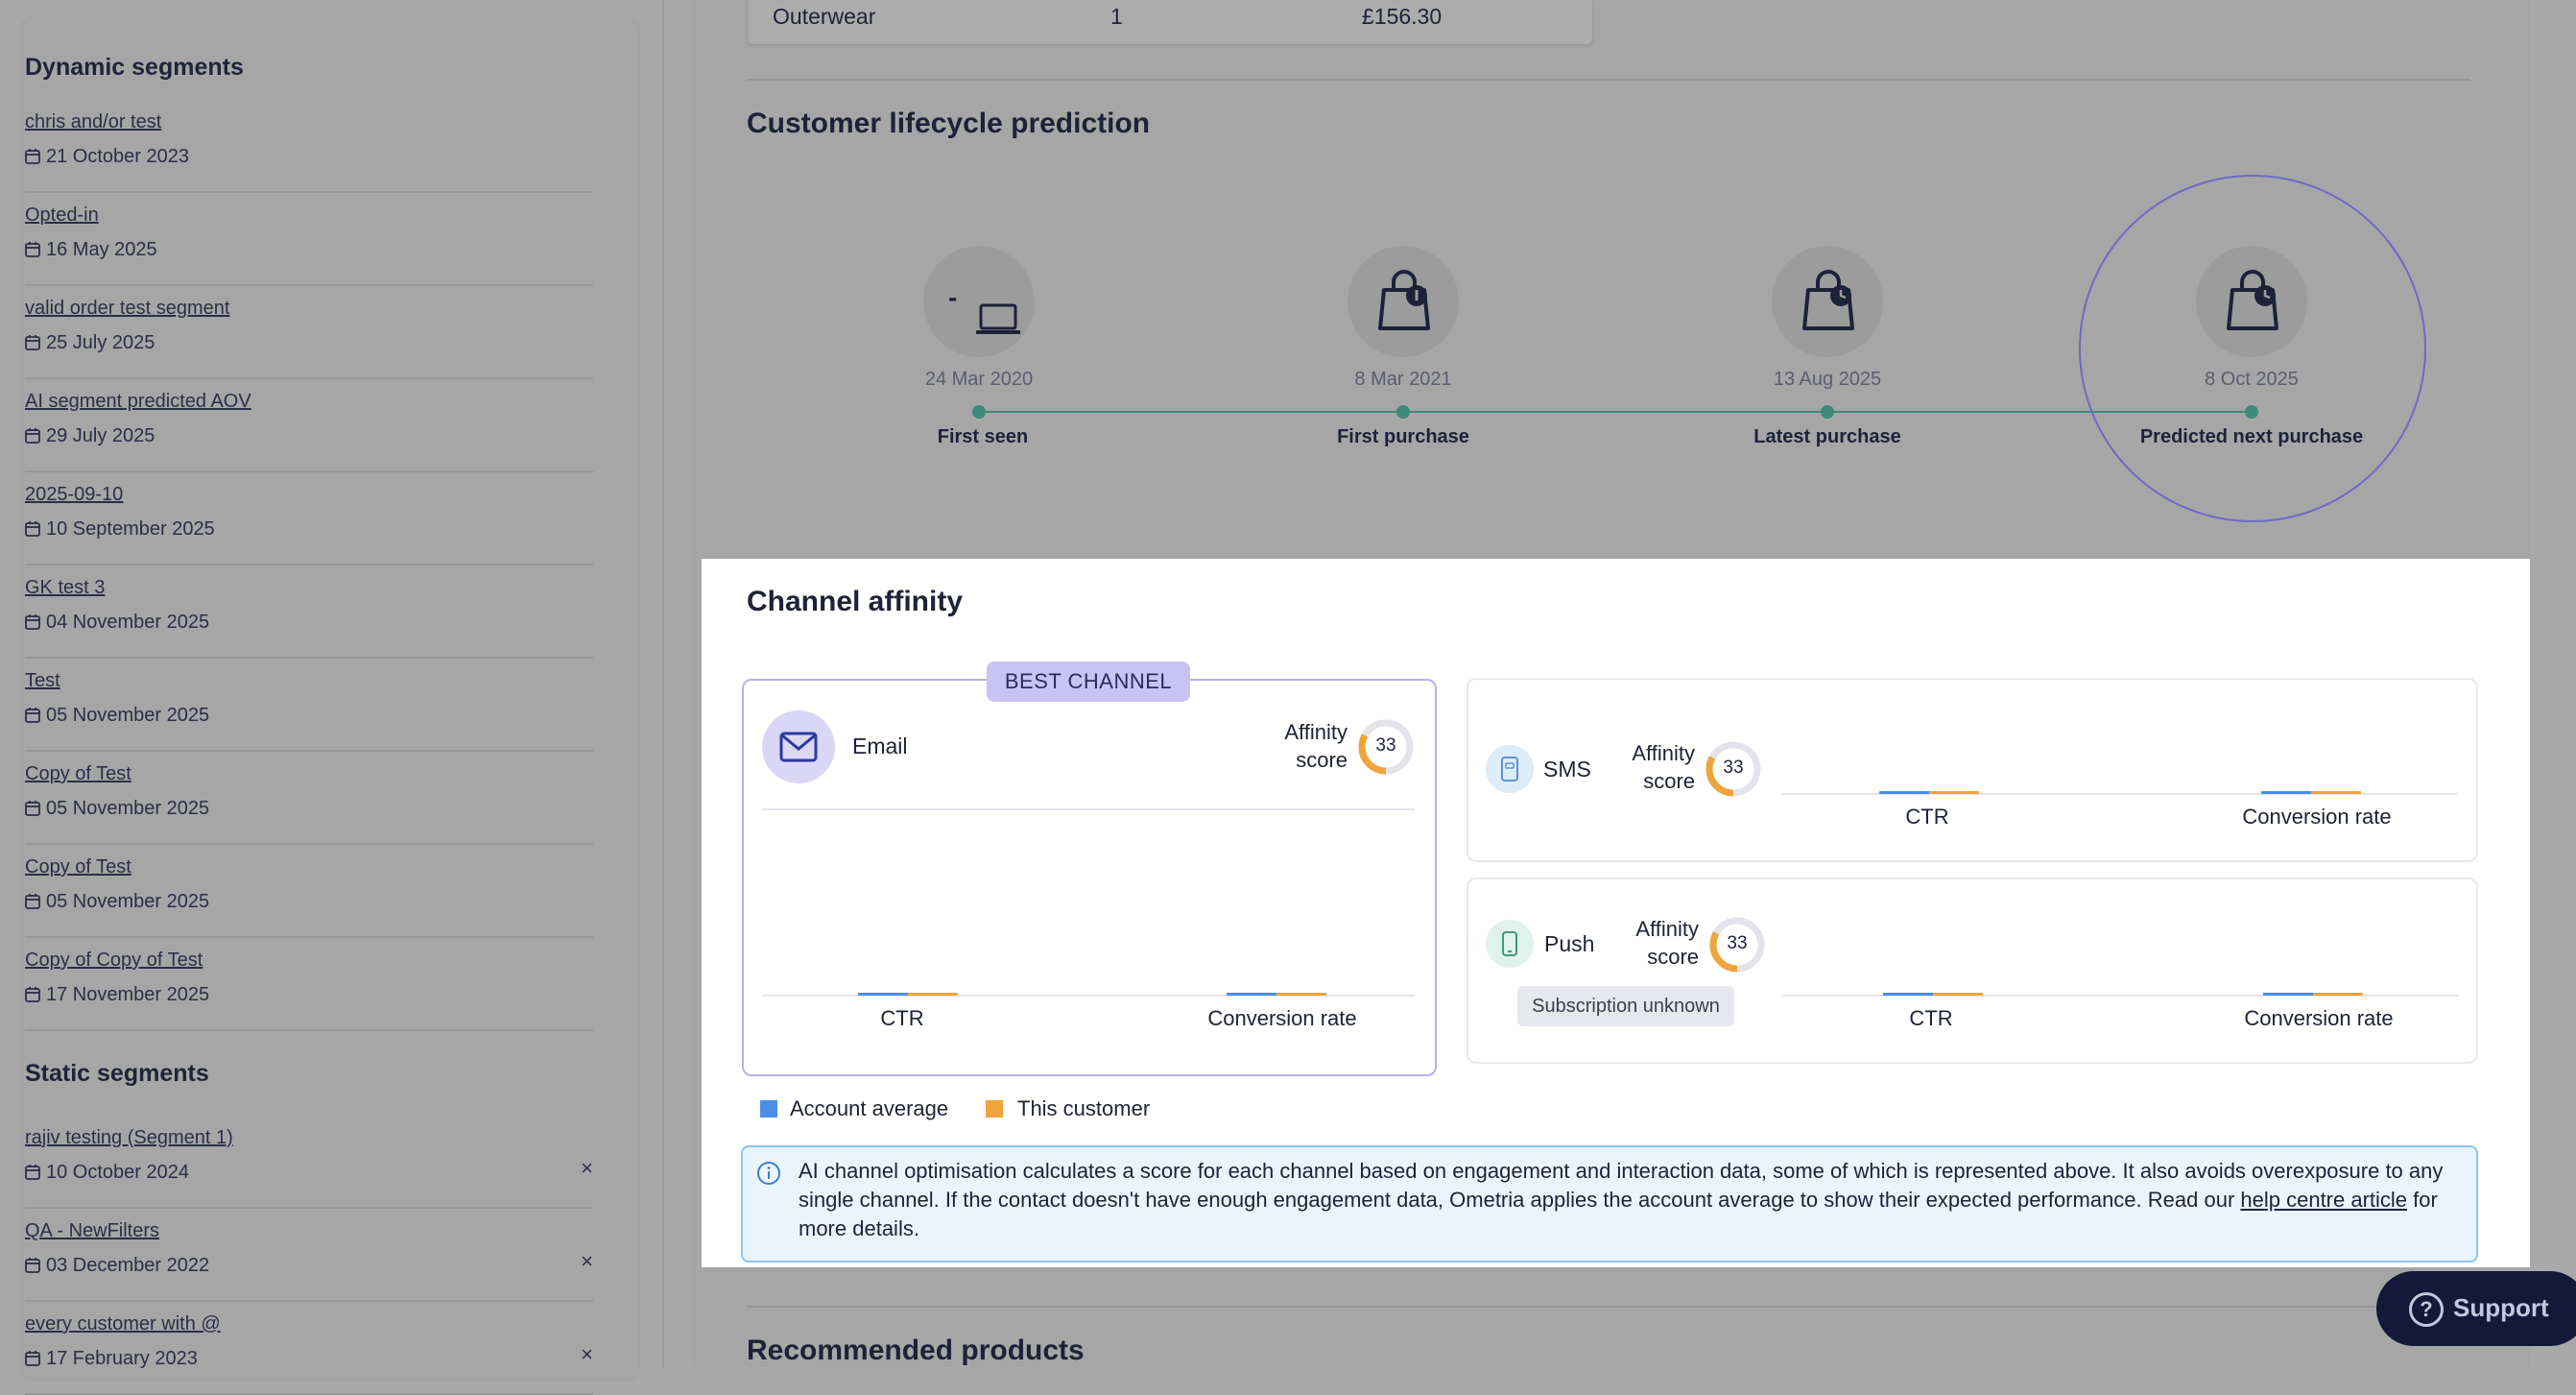 The image size is (2576, 1395). Describe the element at coordinates (123, 1324) in the screenshot. I see `segment-link: every customer with @` at that location.